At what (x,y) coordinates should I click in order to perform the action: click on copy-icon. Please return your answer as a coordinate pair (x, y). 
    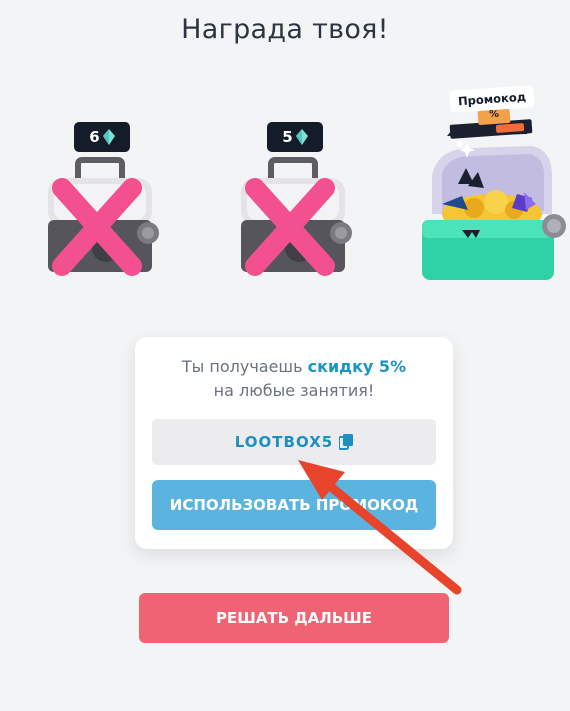
    Looking at the image, I should click on (346, 442).